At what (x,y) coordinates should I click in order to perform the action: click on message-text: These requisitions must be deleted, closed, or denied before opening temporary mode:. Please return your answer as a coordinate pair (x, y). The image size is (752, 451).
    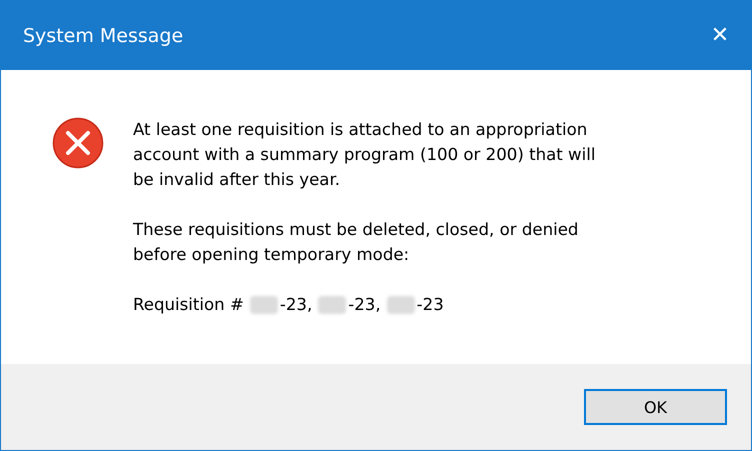
    Looking at the image, I should click on (356, 242).